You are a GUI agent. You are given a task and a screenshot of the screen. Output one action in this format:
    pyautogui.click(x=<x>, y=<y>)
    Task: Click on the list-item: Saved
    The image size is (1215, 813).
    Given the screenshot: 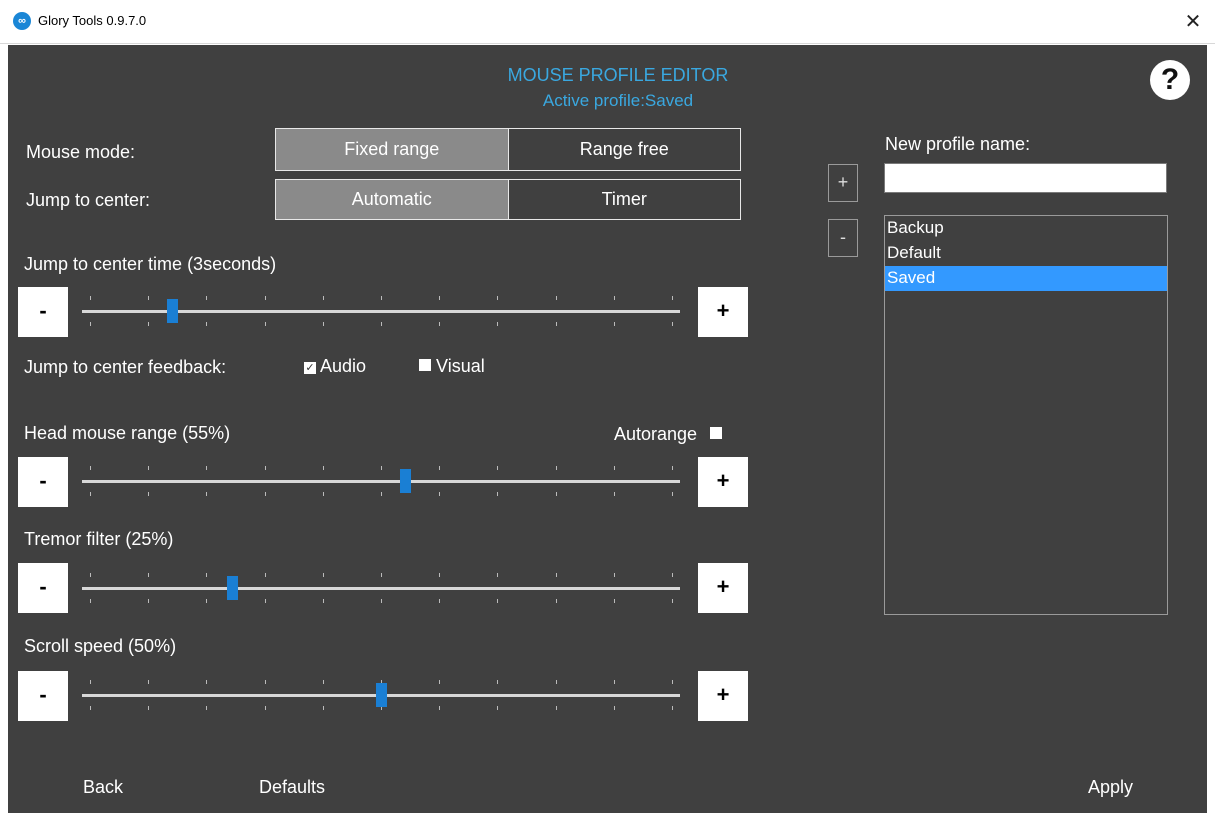 What is the action you would take?
    pyautogui.click(x=1026, y=278)
    